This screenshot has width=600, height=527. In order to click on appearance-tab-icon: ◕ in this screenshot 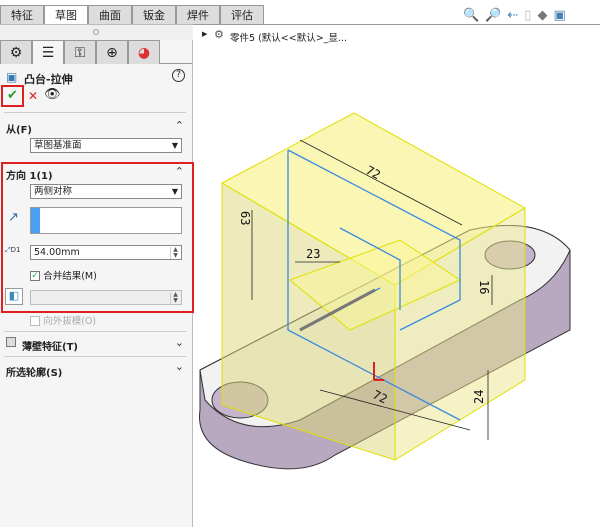, I will do `click(144, 52)`.